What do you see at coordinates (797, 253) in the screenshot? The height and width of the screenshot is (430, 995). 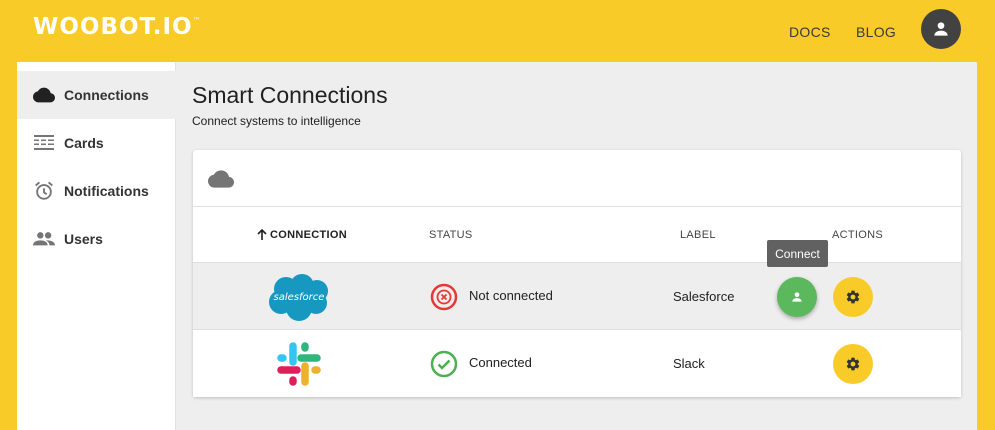 I see `connect-tooltip: Connect` at bounding box center [797, 253].